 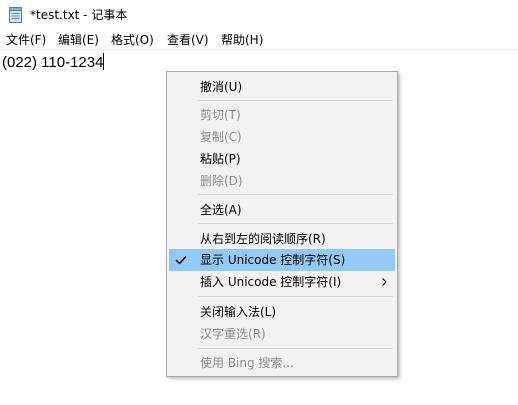 What do you see at coordinates (282, 312) in the screenshot?
I see `ctx-close-ime: 关闭输入法(L)` at bounding box center [282, 312].